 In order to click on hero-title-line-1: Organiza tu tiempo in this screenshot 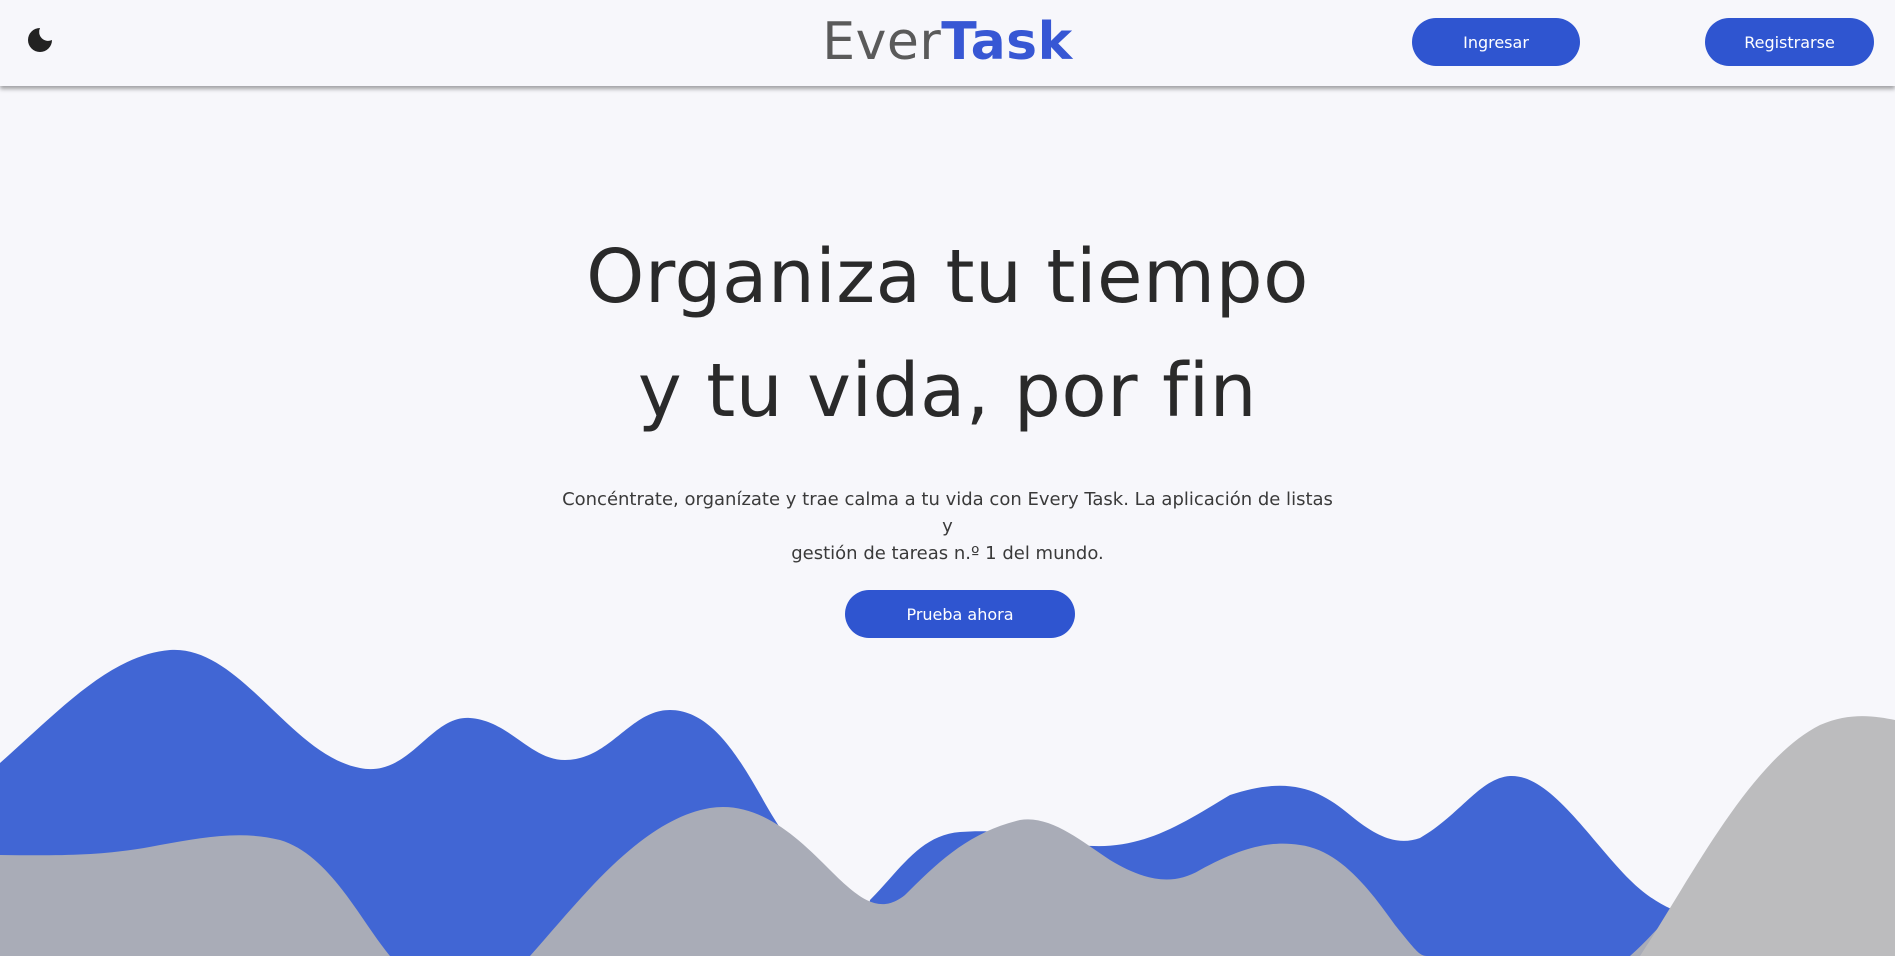, I will do `click(947, 277)`.